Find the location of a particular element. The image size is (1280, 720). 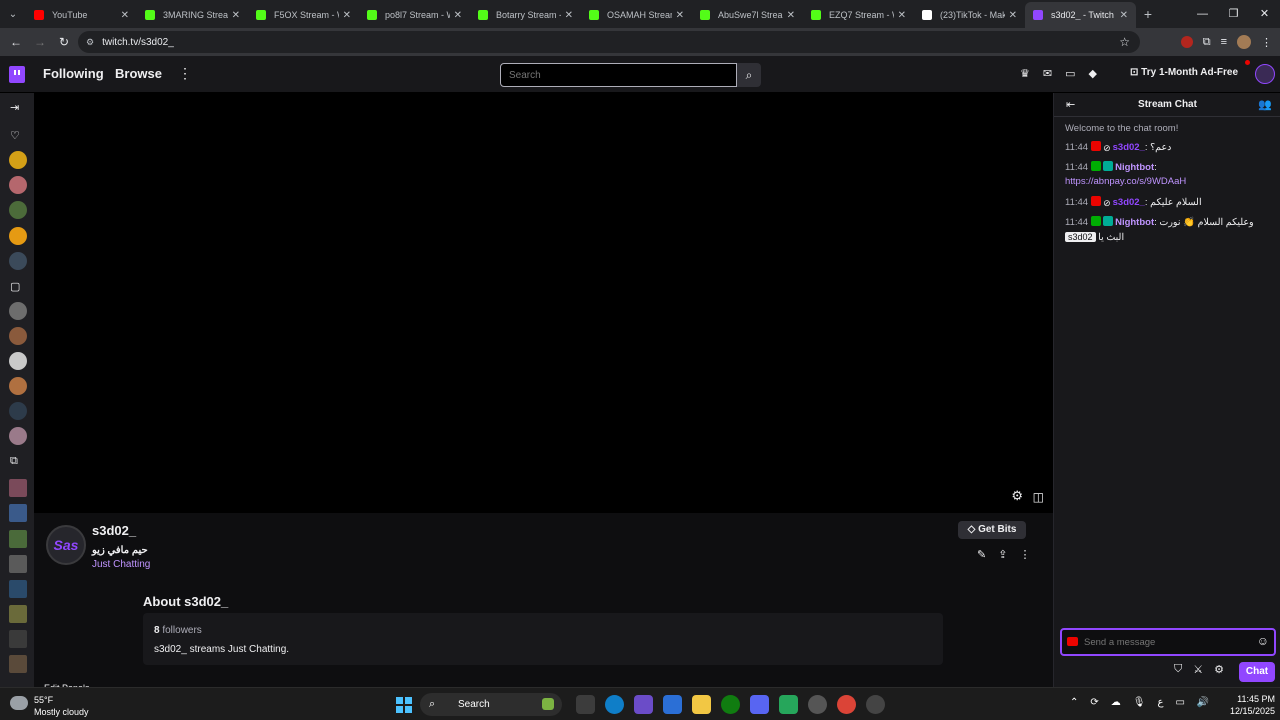

message-link: https://abnpay.co/s/9WDAaH is located at coordinates (1125, 181).